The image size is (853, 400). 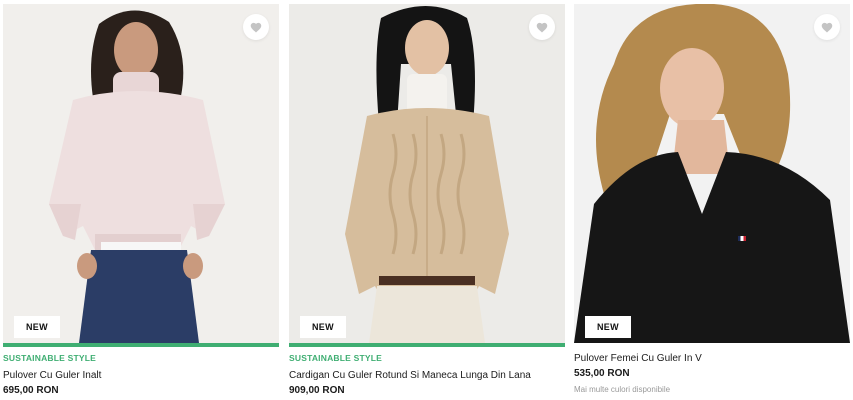 What do you see at coordinates (712, 358) in the screenshot?
I see `product-name: Pulover Femei Cu Guler In V` at bounding box center [712, 358].